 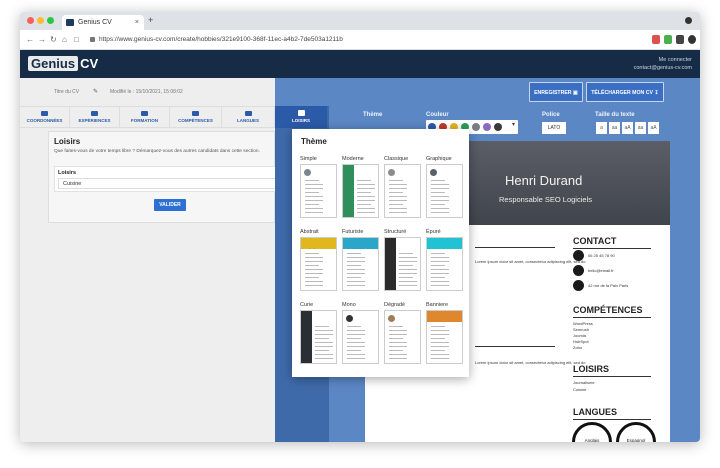 I want to click on theme-name: Moderne, so click(x=353, y=159).